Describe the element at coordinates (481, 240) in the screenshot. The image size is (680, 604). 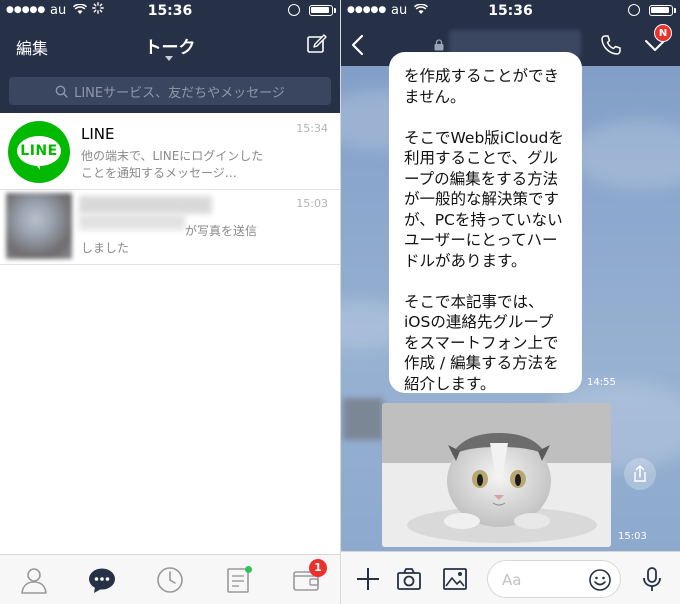
I see `message-line: ユーザーにとってハー` at that location.